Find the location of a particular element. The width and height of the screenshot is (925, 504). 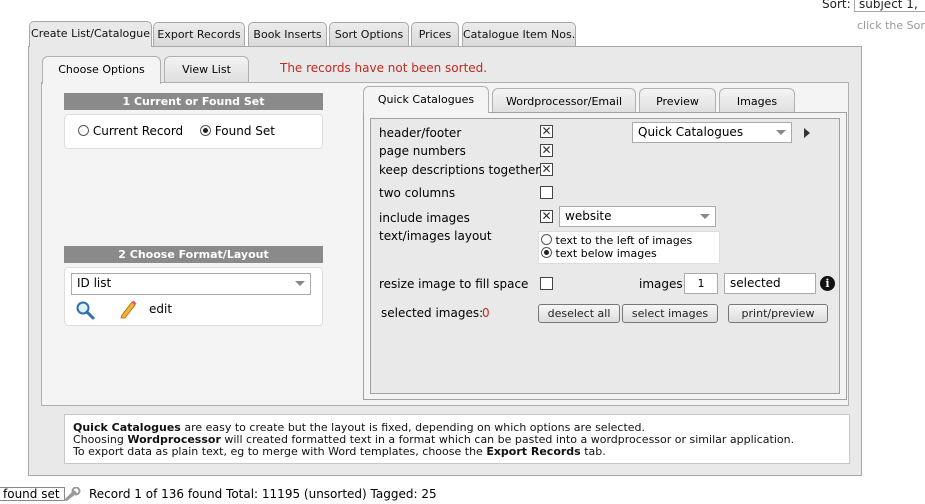

sort-label: Sort: is located at coordinates (836, 5).